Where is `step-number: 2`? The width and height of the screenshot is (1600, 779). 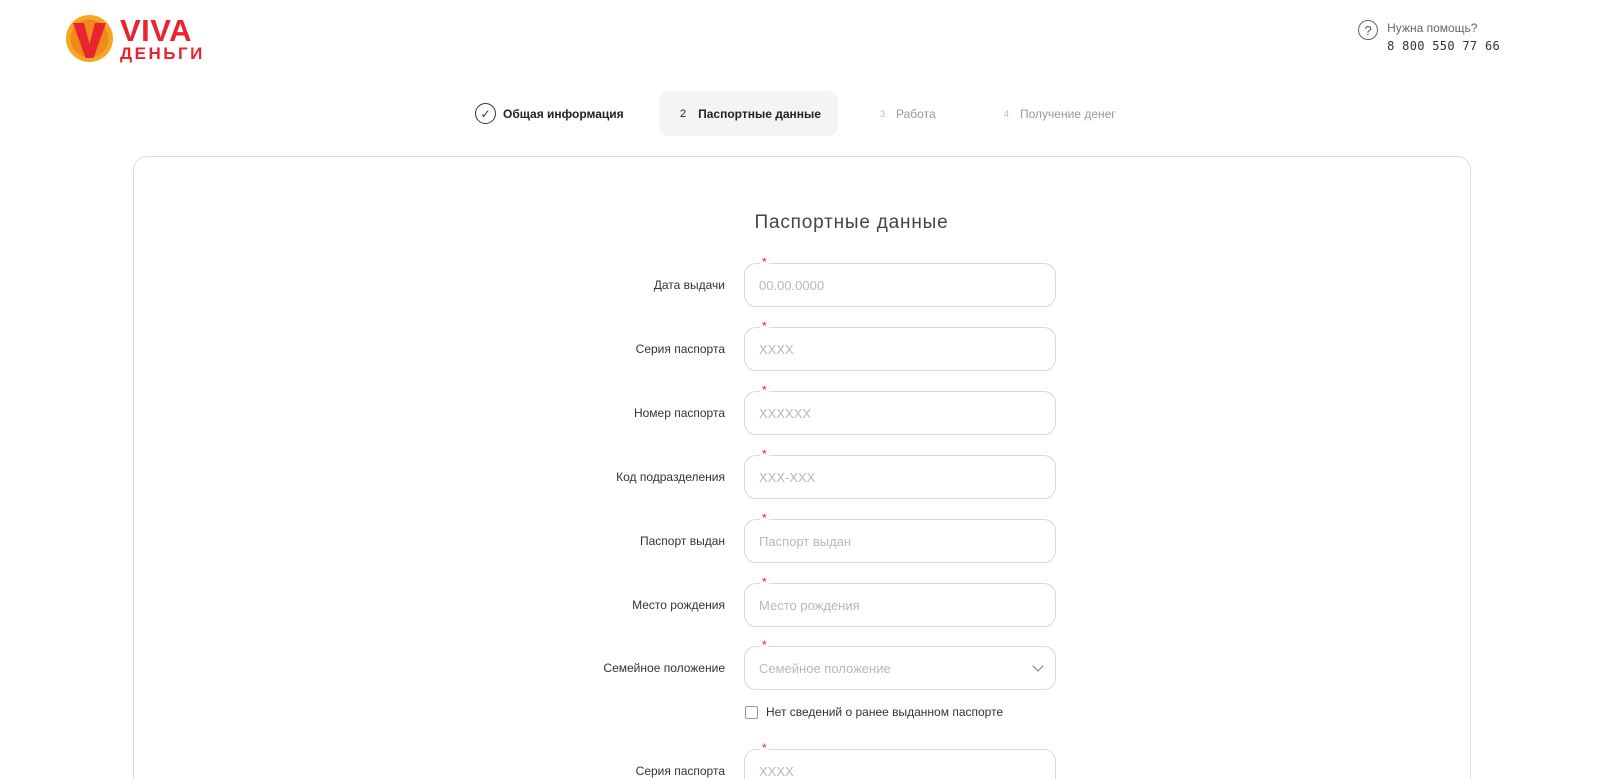
step-number: 2 is located at coordinates (683, 113).